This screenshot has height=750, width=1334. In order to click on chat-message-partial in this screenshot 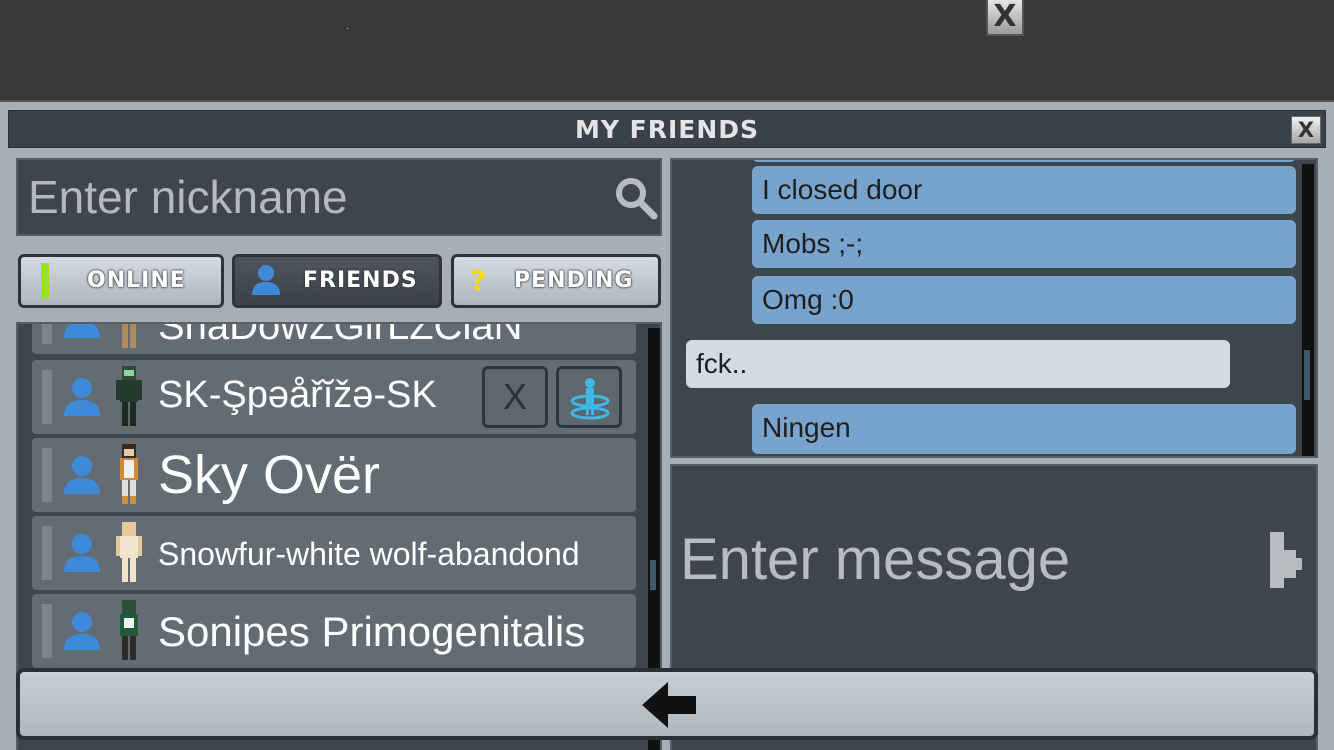, I will do `click(1024, 161)`.